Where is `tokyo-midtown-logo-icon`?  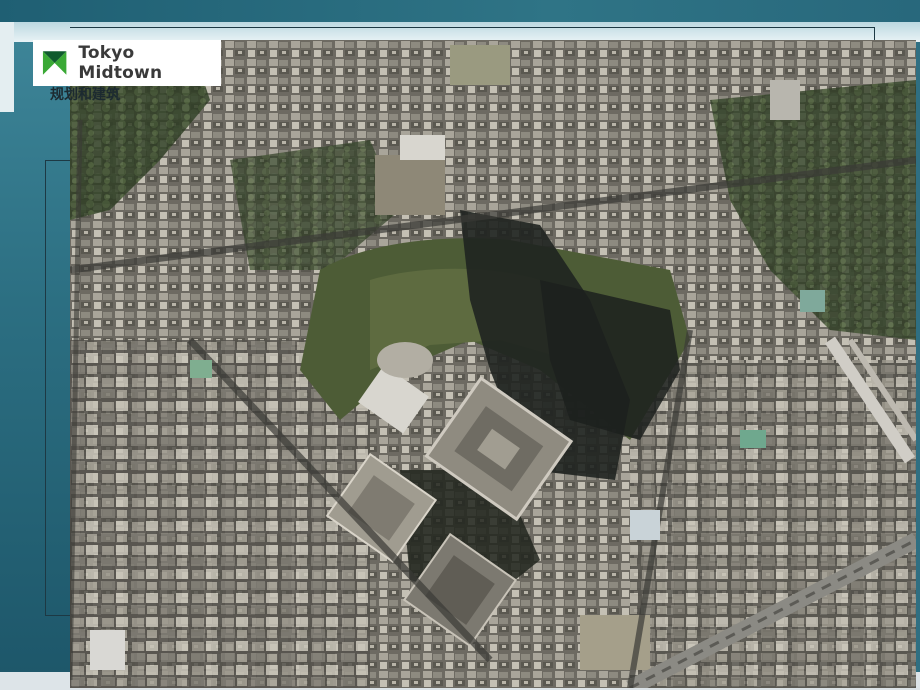
tokyo-midtown-logo-icon is located at coordinates (54, 63).